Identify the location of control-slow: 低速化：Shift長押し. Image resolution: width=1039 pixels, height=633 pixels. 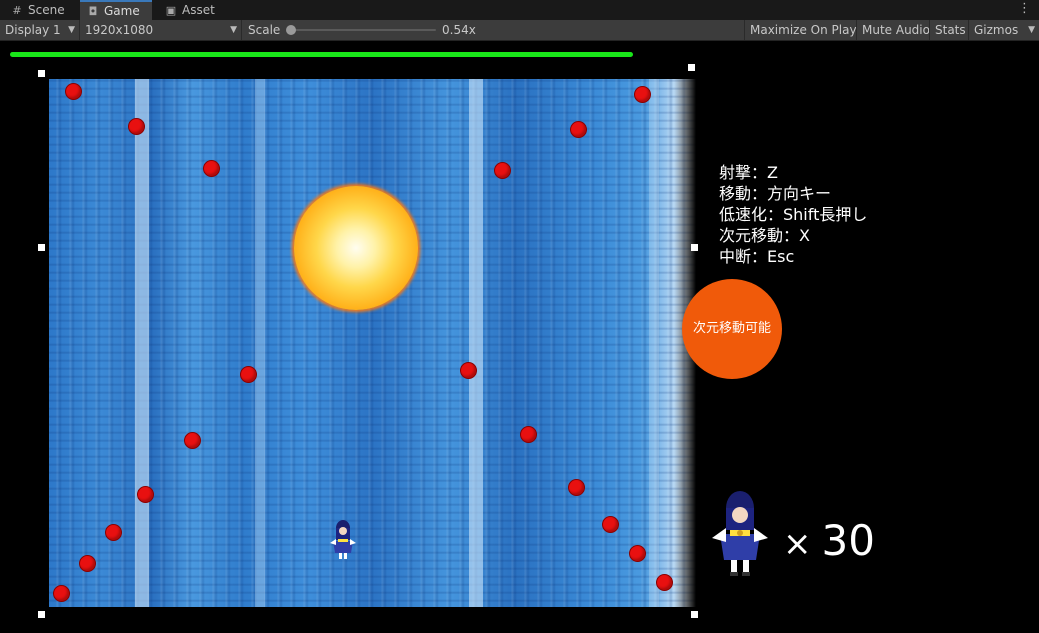
(793, 214).